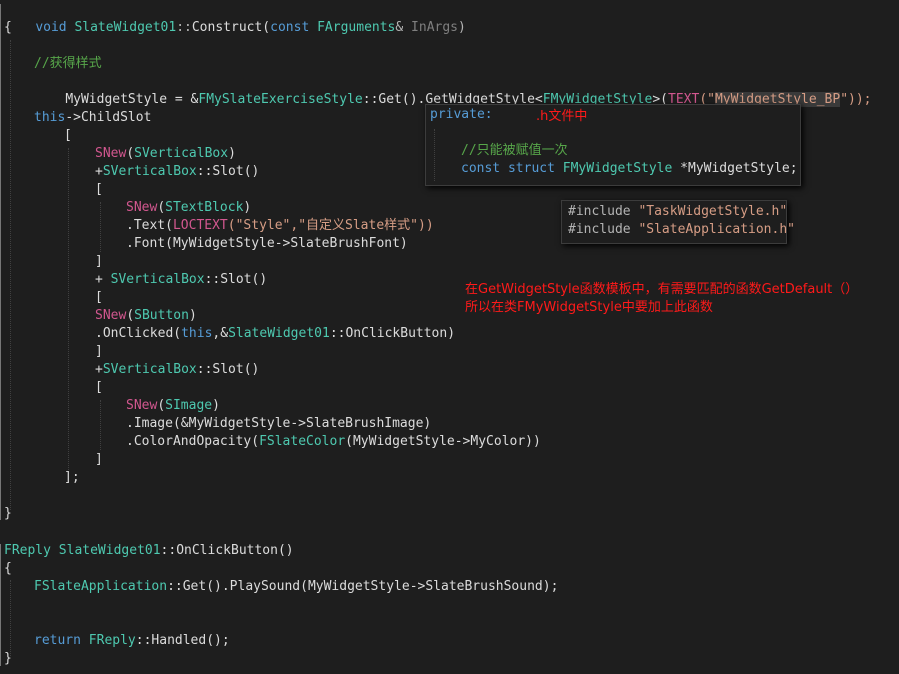 The width and height of the screenshot is (899, 674). I want to click on param-name: InArgs, so click(435, 27).